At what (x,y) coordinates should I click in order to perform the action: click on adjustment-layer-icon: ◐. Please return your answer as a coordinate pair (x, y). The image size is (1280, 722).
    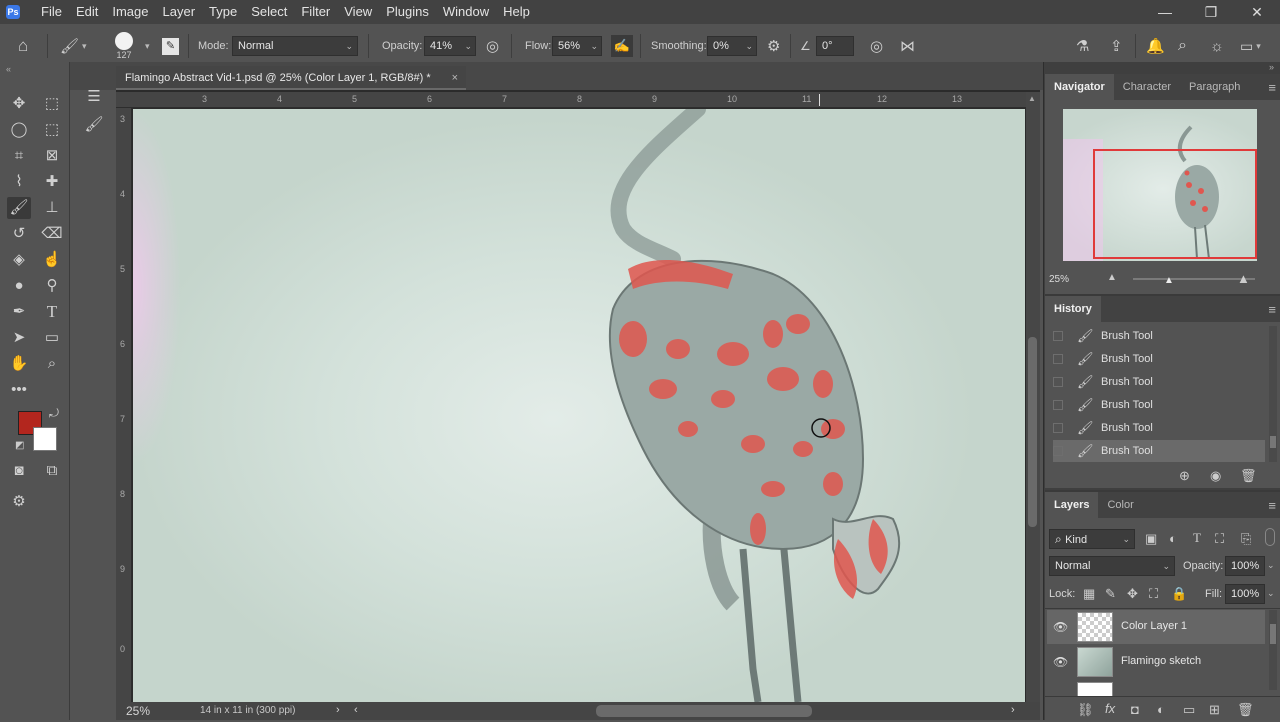
    Looking at the image, I should click on (1161, 709).